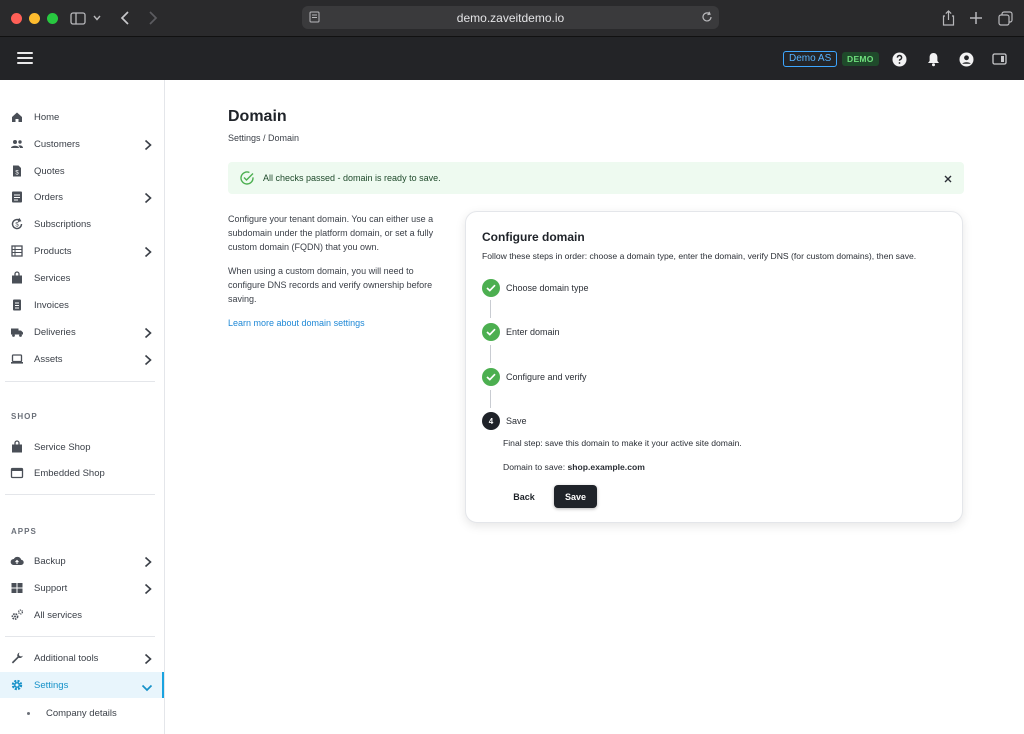 Image resolution: width=1024 pixels, height=734 pixels. Describe the element at coordinates (17, 332) in the screenshot. I see `truck-icon` at that location.